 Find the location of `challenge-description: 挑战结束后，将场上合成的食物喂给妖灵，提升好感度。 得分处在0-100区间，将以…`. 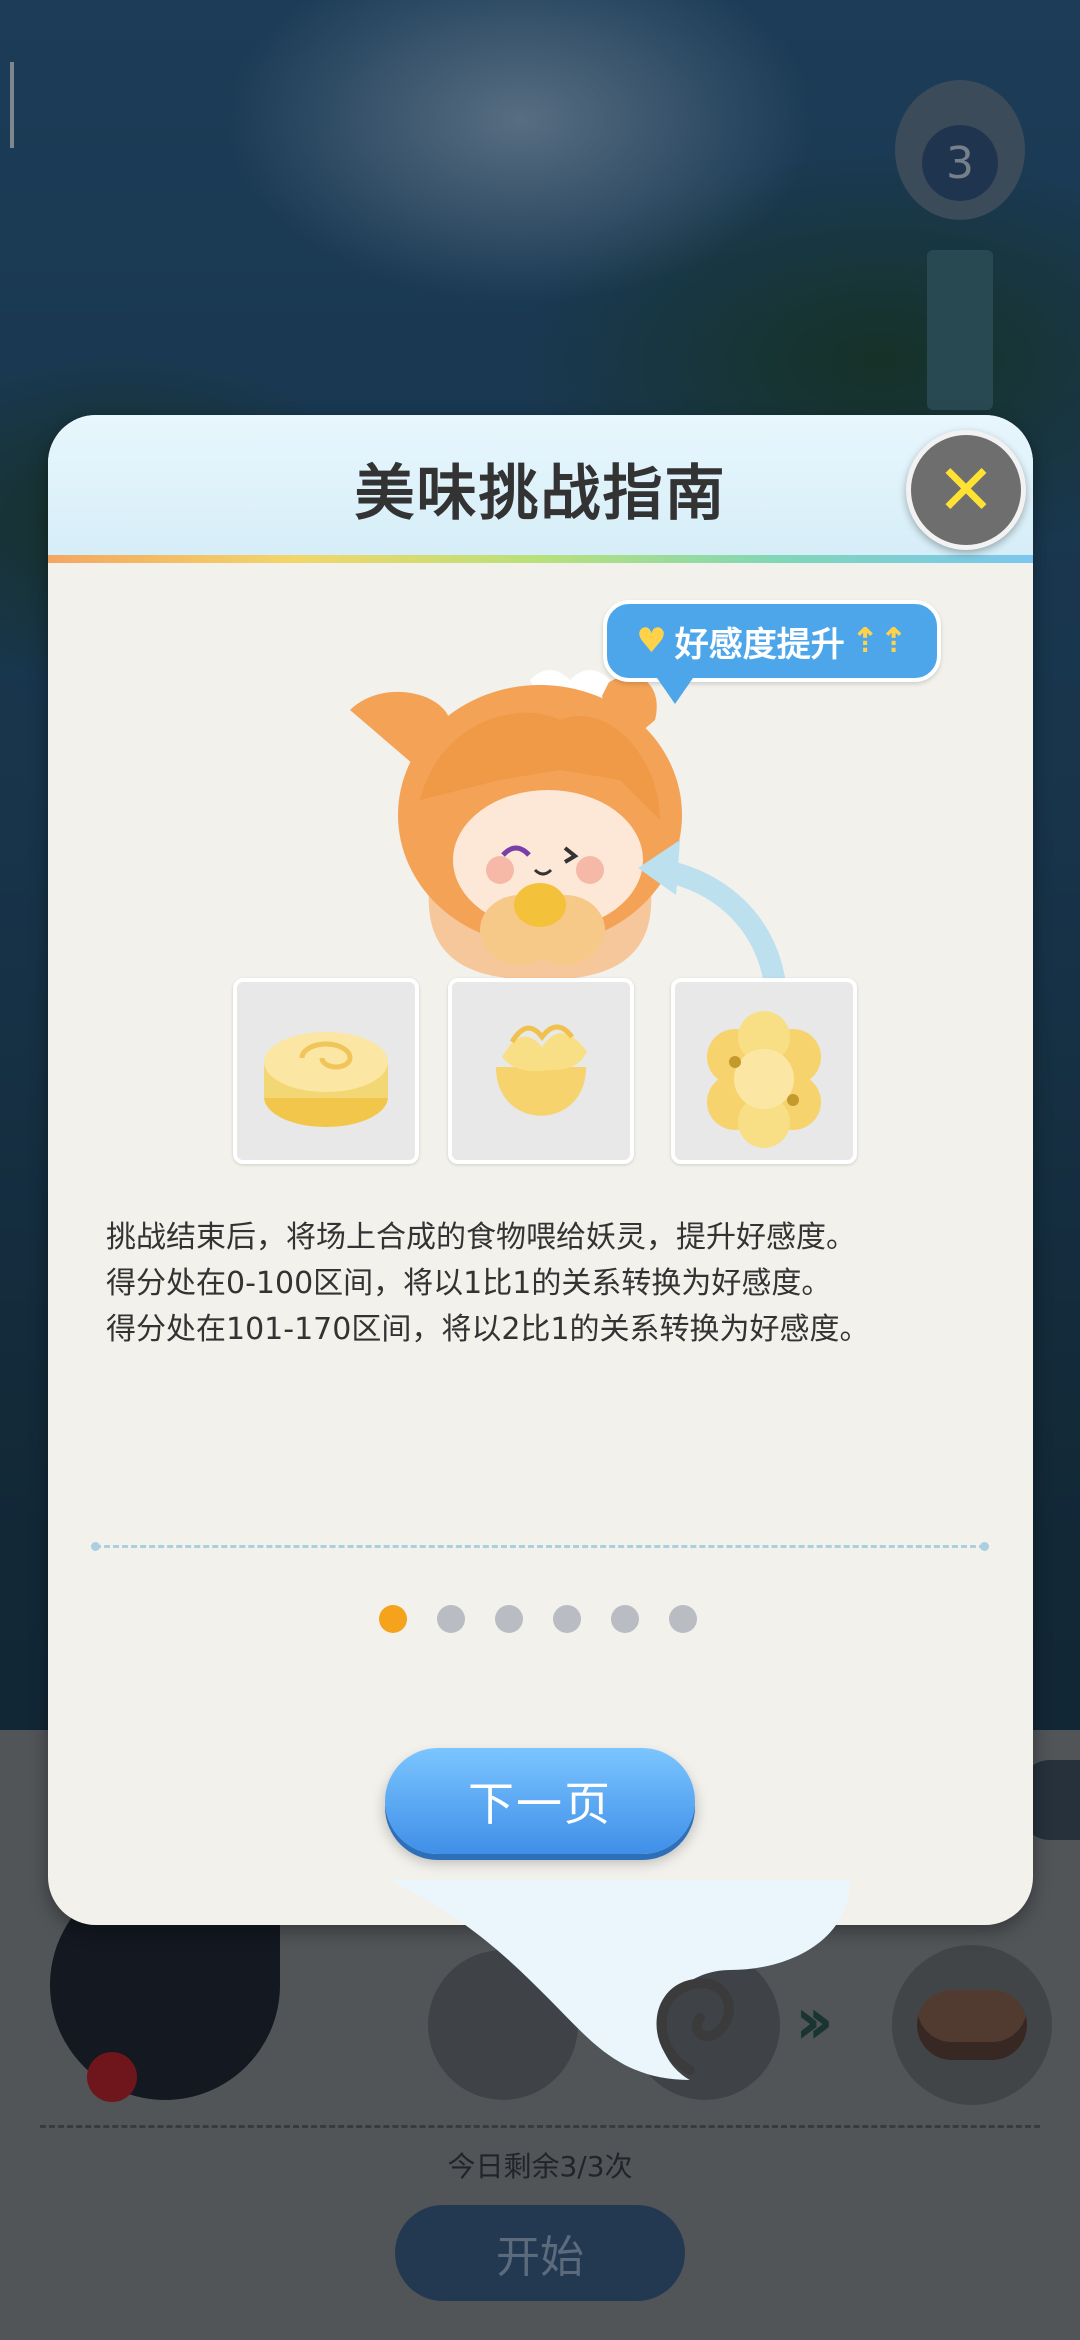

challenge-description: 挑战结束后，将场上合成的食物喂给妖灵，提升好感度。 得分处在0-100区间，将以… is located at coordinates (556, 1284).